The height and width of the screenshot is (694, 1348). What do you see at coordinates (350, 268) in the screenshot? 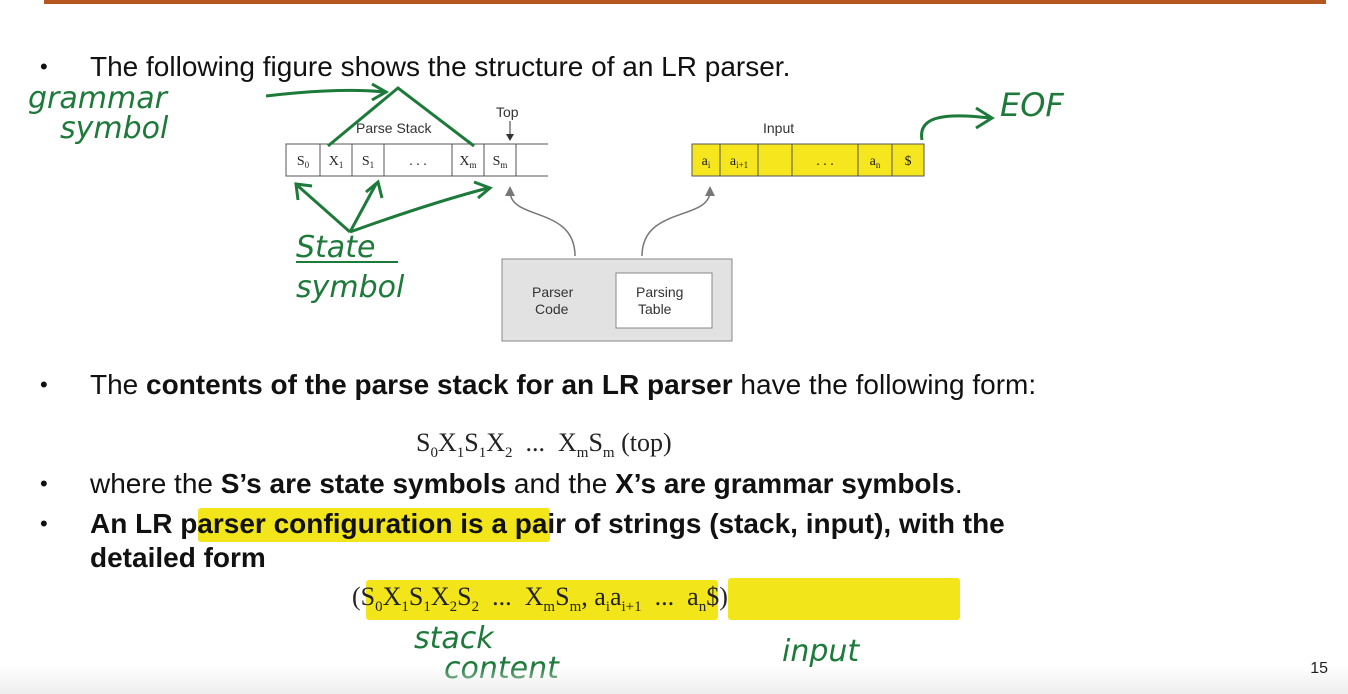
I see `annotation-state-symbol: State symbol` at bounding box center [350, 268].